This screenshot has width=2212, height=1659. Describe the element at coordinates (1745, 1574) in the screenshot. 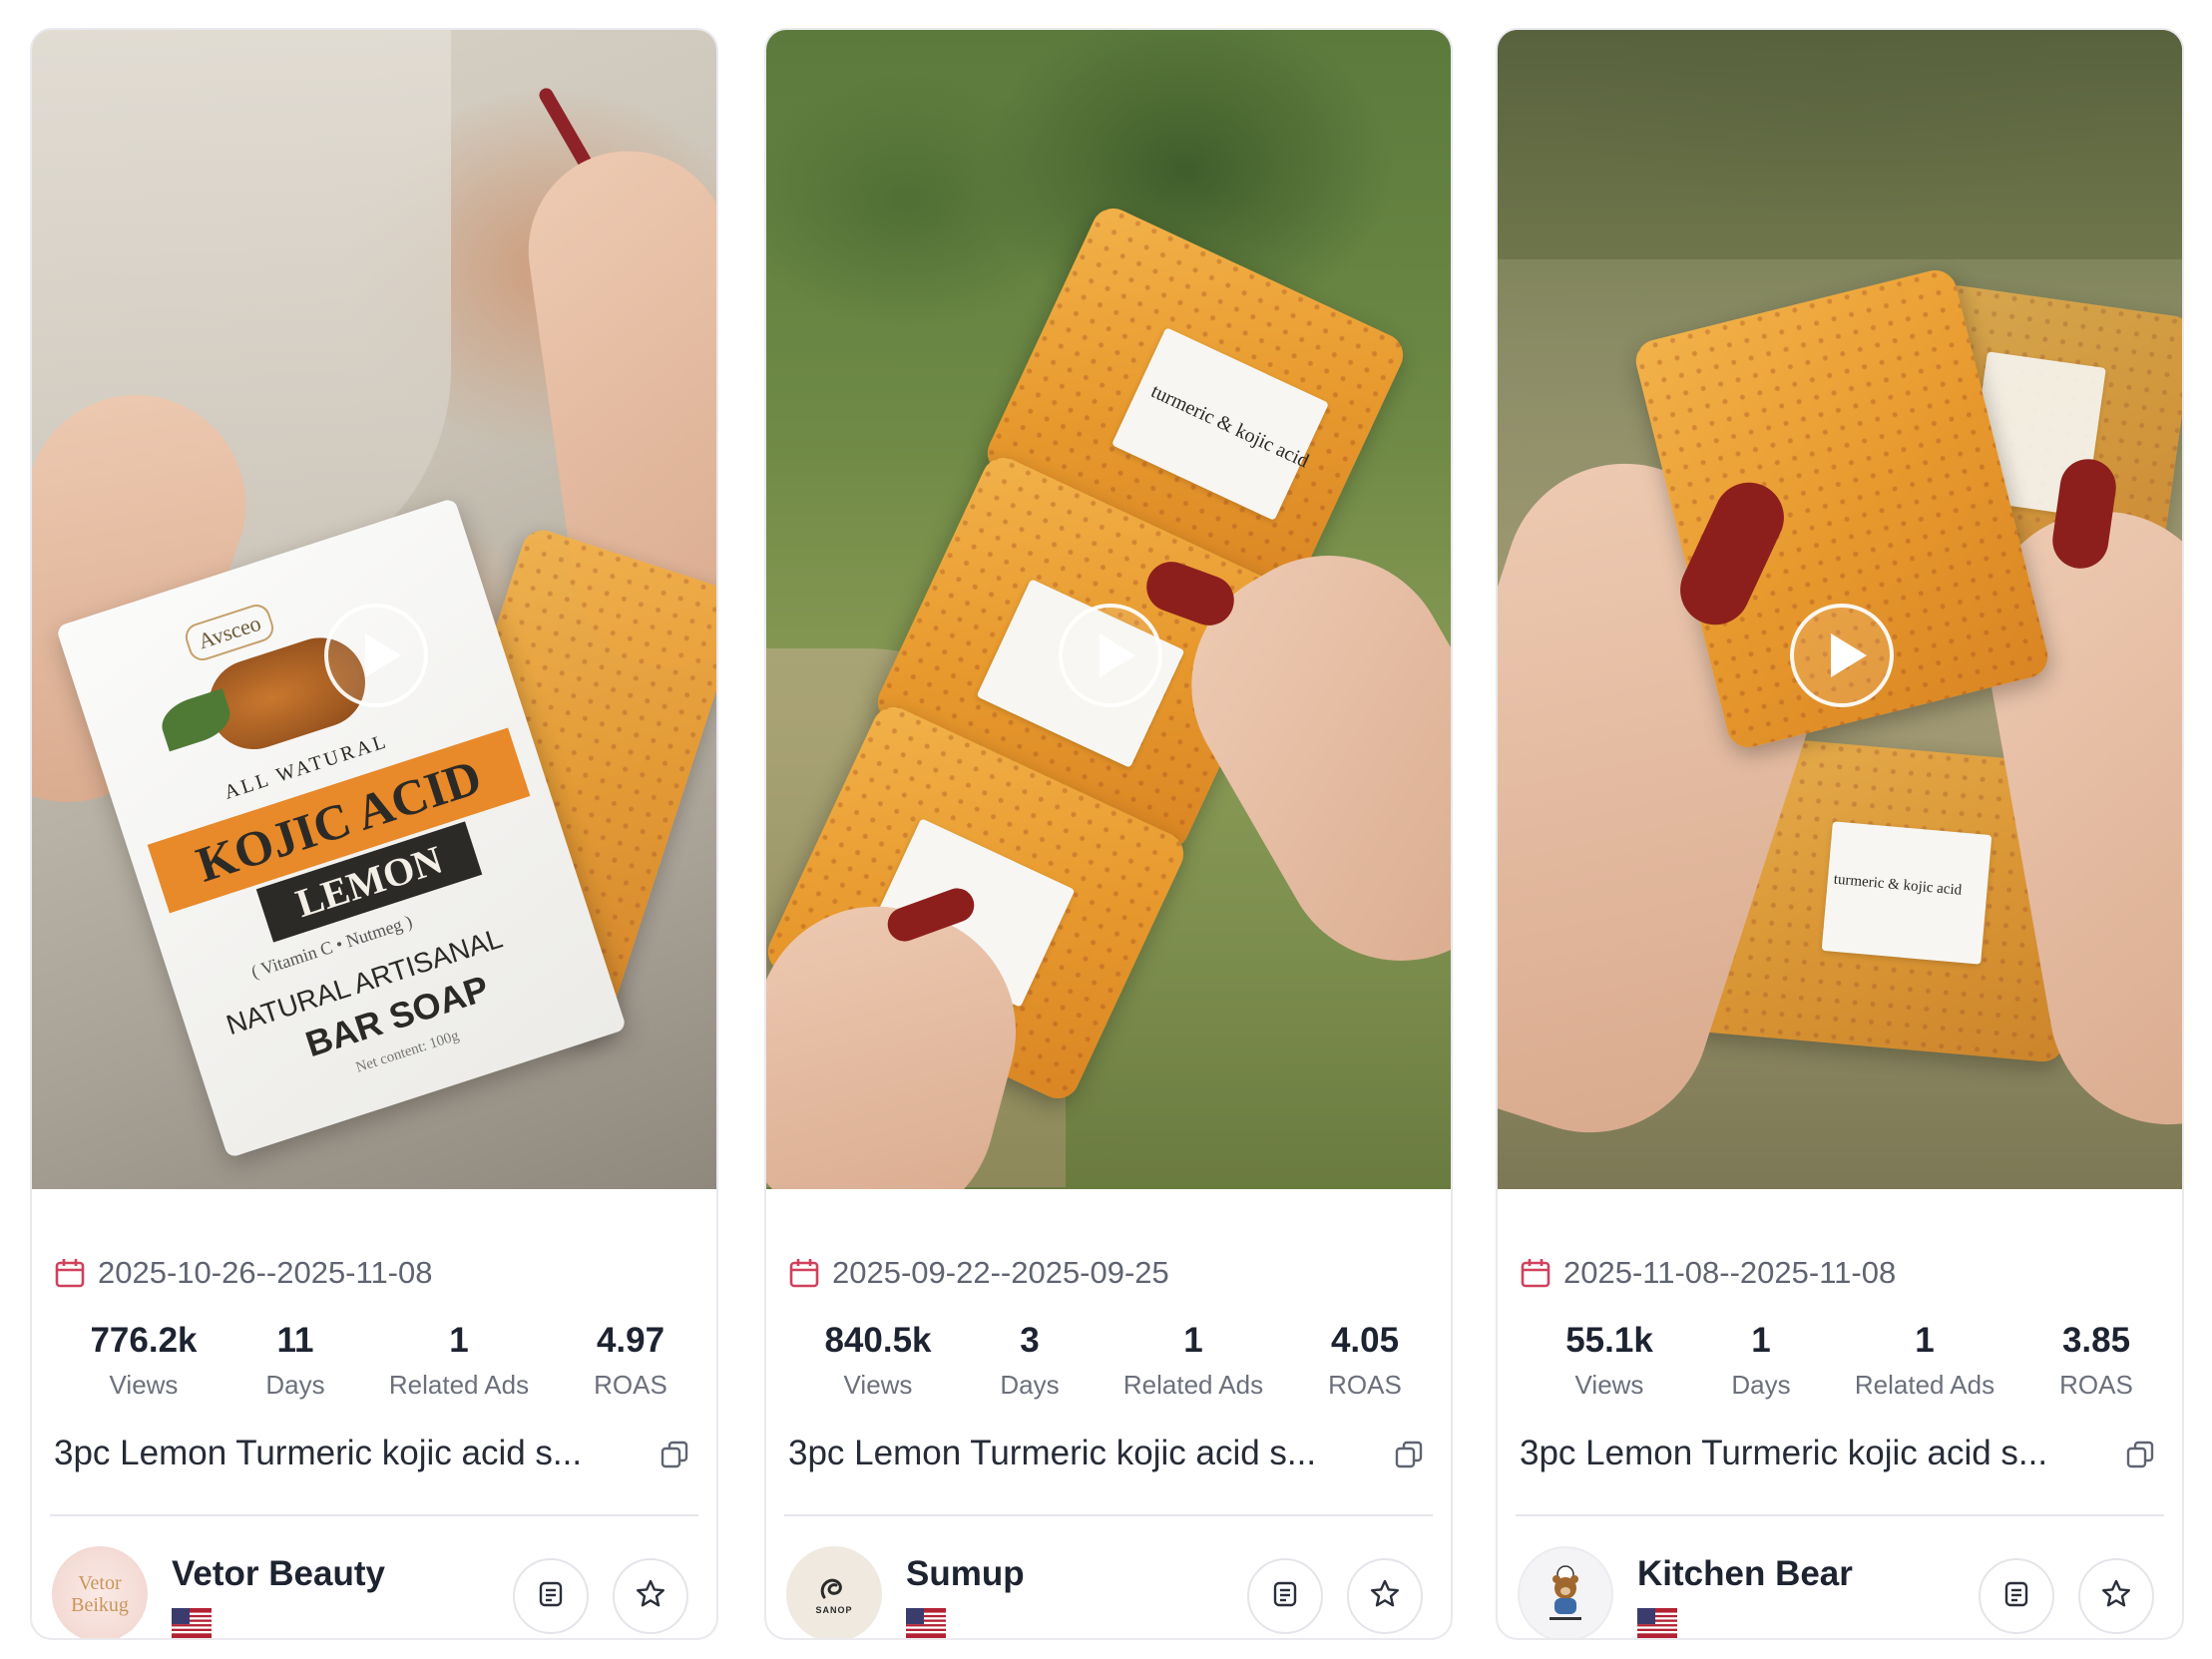

I see `shop-name: Kitchen Bear` at that location.